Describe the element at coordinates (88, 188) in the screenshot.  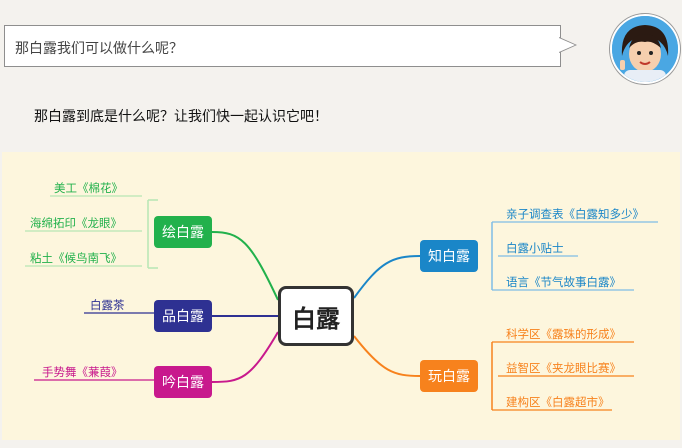
I see `leaf-draw-1: 美工《棉花》` at that location.